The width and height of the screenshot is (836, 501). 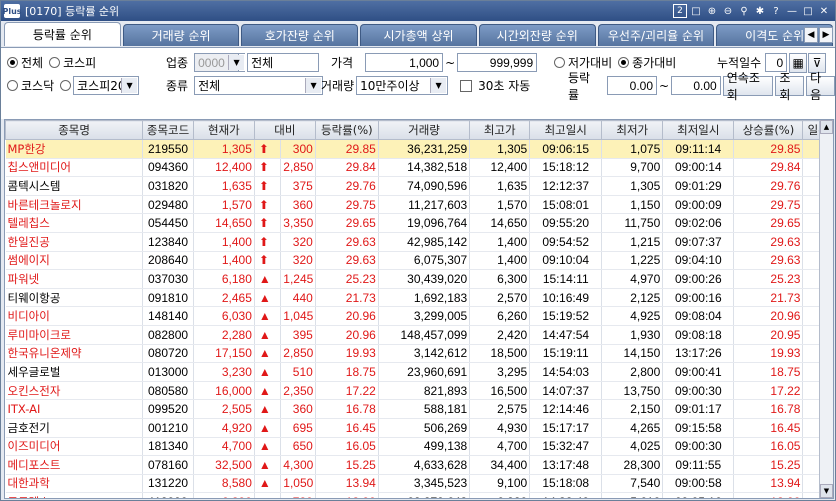 What do you see at coordinates (698, 186) in the screenshot?
I see `cell-low-time: 09:01:29` at bounding box center [698, 186].